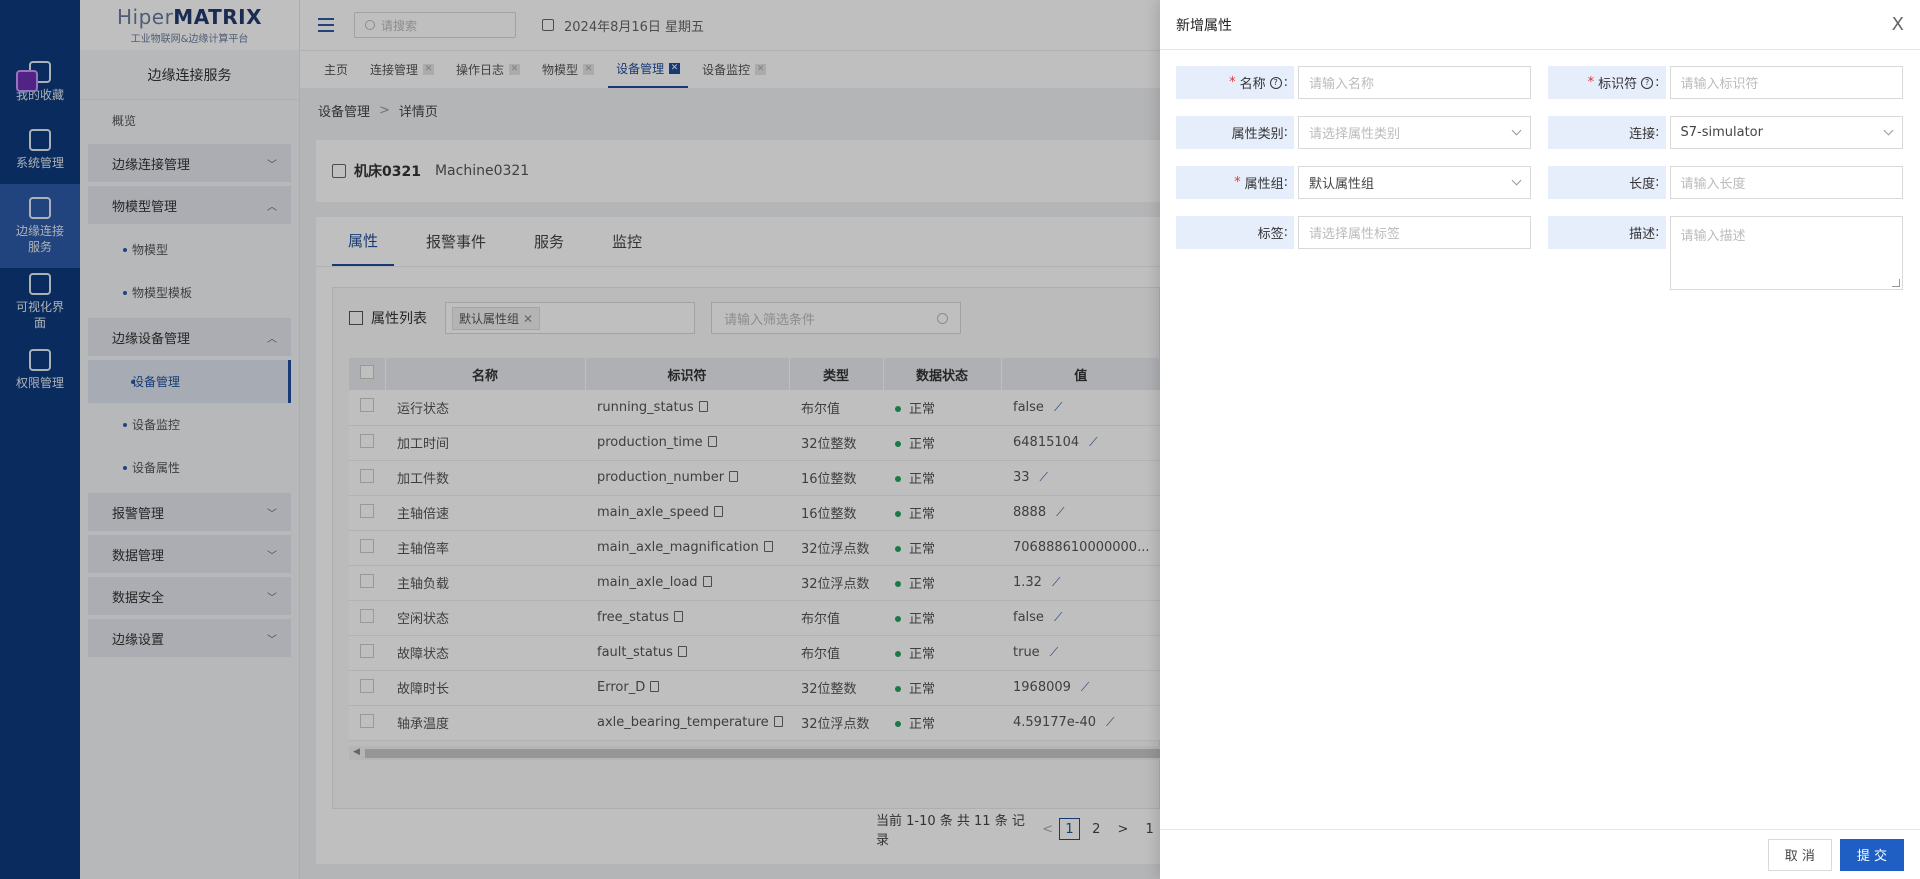 The image size is (1920, 879). I want to click on field-group: * 属性组: 默认属性组, so click(1354, 182).